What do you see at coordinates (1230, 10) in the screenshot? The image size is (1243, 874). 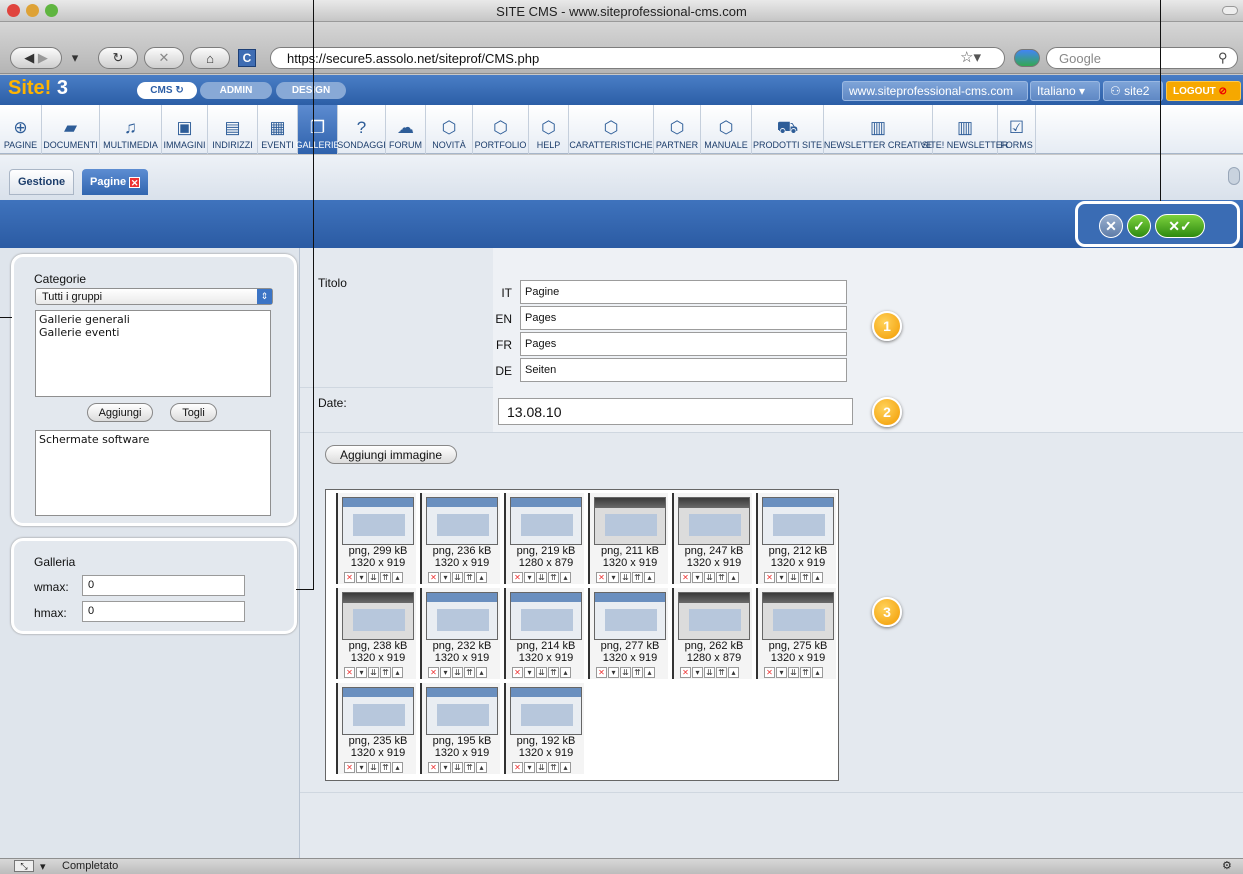 I see `toolbar-toggle-button` at bounding box center [1230, 10].